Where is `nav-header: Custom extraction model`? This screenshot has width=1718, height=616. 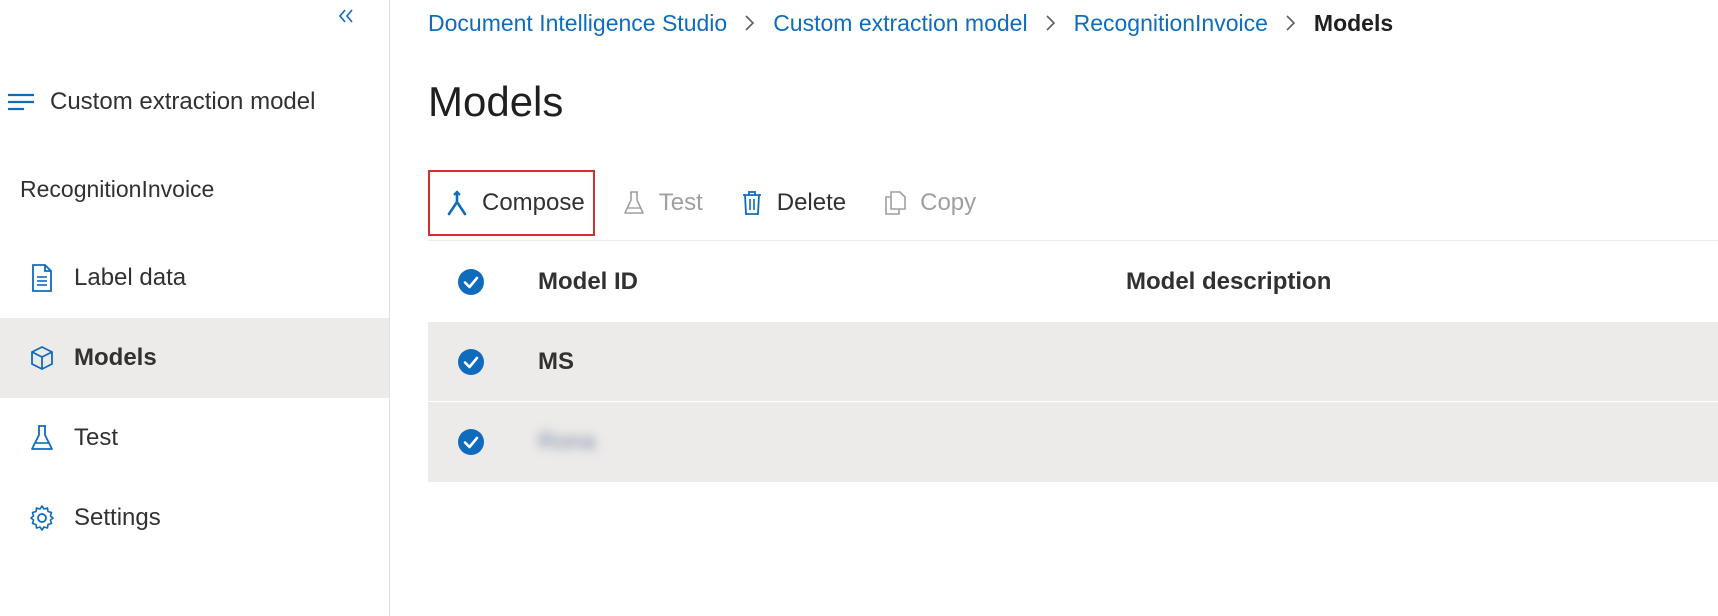
nav-header: Custom extraction model is located at coordinates (159, 102).